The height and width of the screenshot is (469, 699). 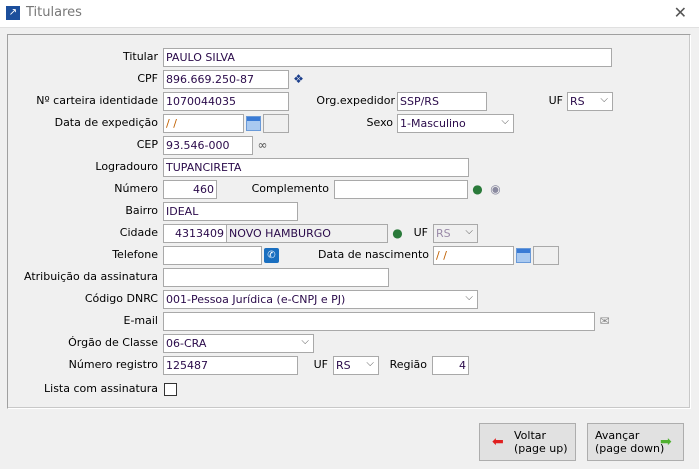 What do you see at coordinates (307, 233) in the screenshot?
I see `cidade-name-field: NOVO HAMBURGO` at bounding box center [307, 233].